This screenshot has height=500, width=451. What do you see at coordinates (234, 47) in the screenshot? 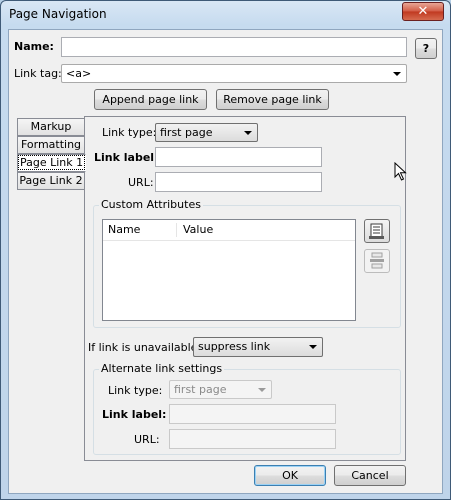
I see `name-input` at bounding box center [234, 47].